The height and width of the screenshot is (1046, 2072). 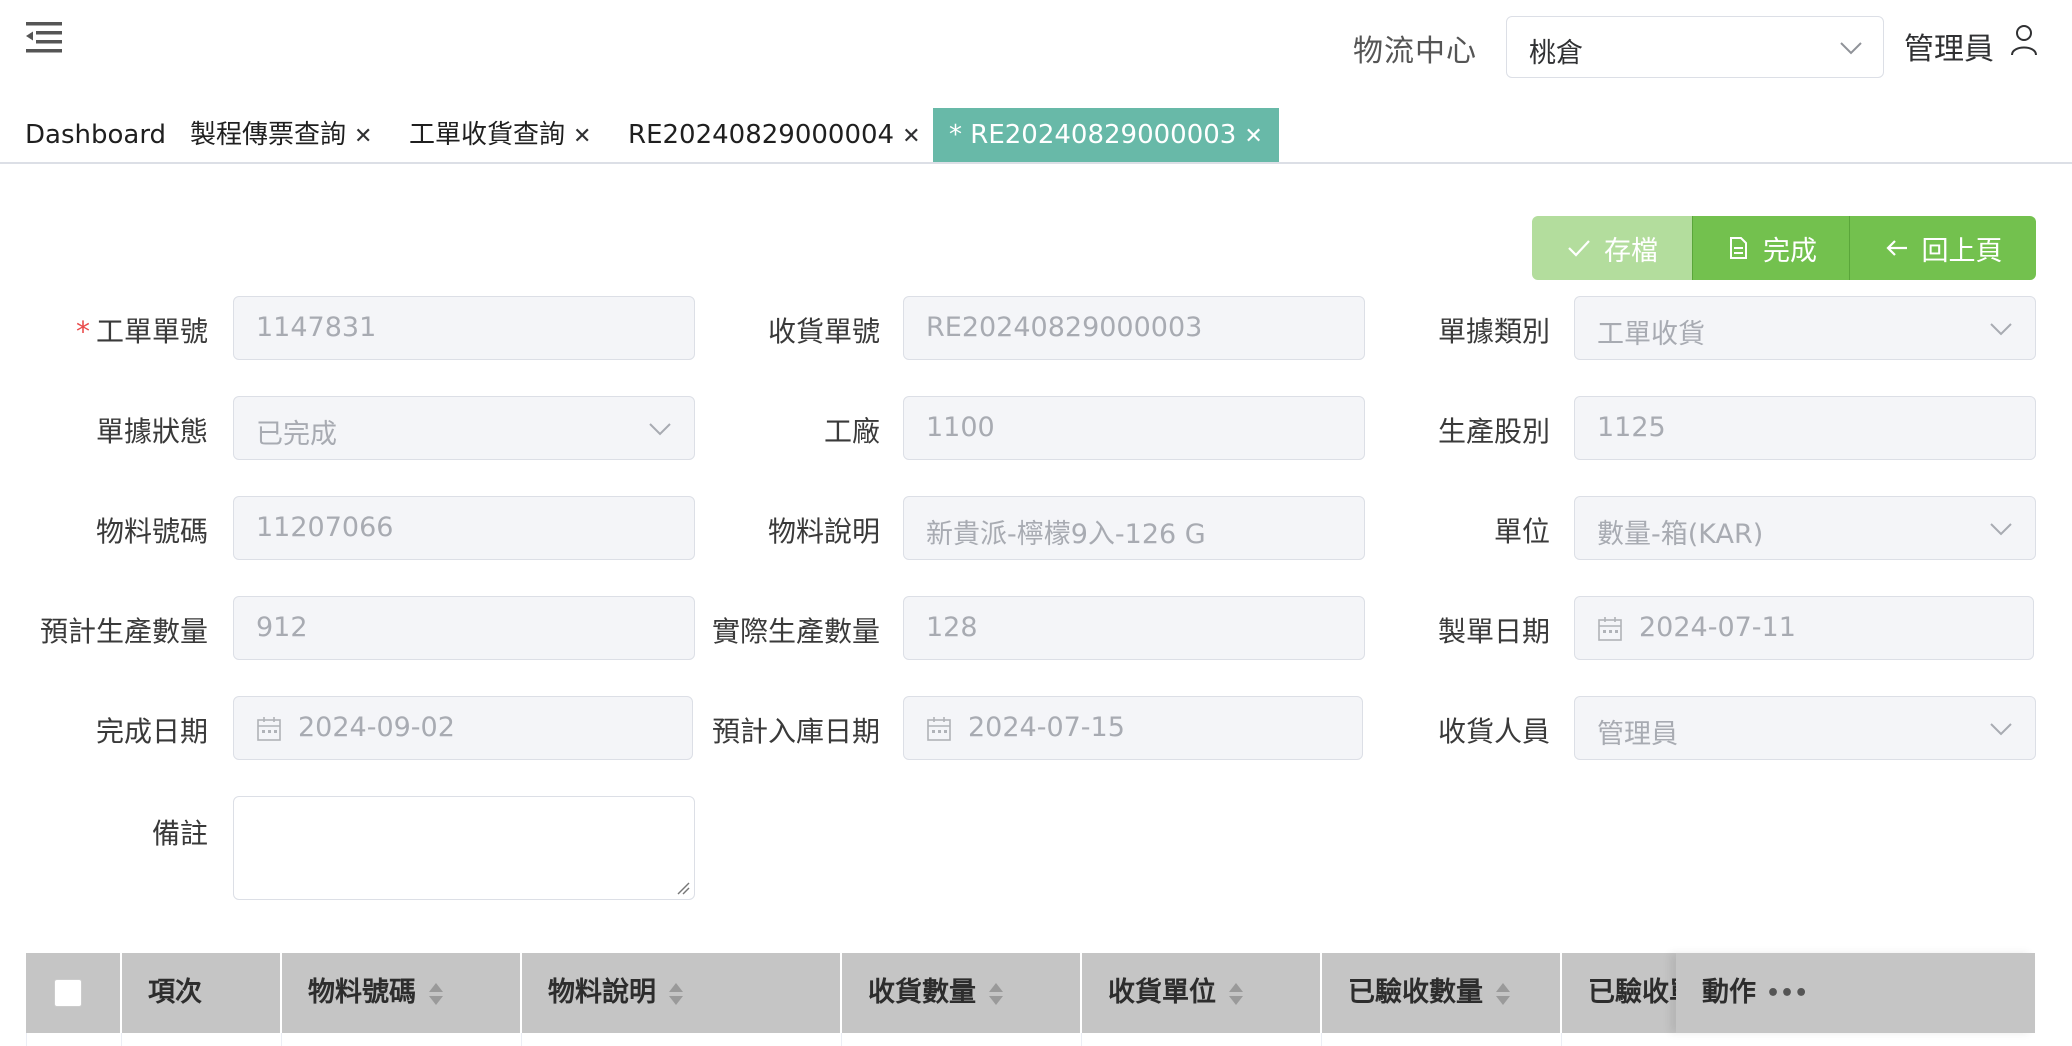 What do you see at coordinates (1162, 992) in the screenshot?
I see `column-label: 收貨單位` at bounding box center [1162, 992].